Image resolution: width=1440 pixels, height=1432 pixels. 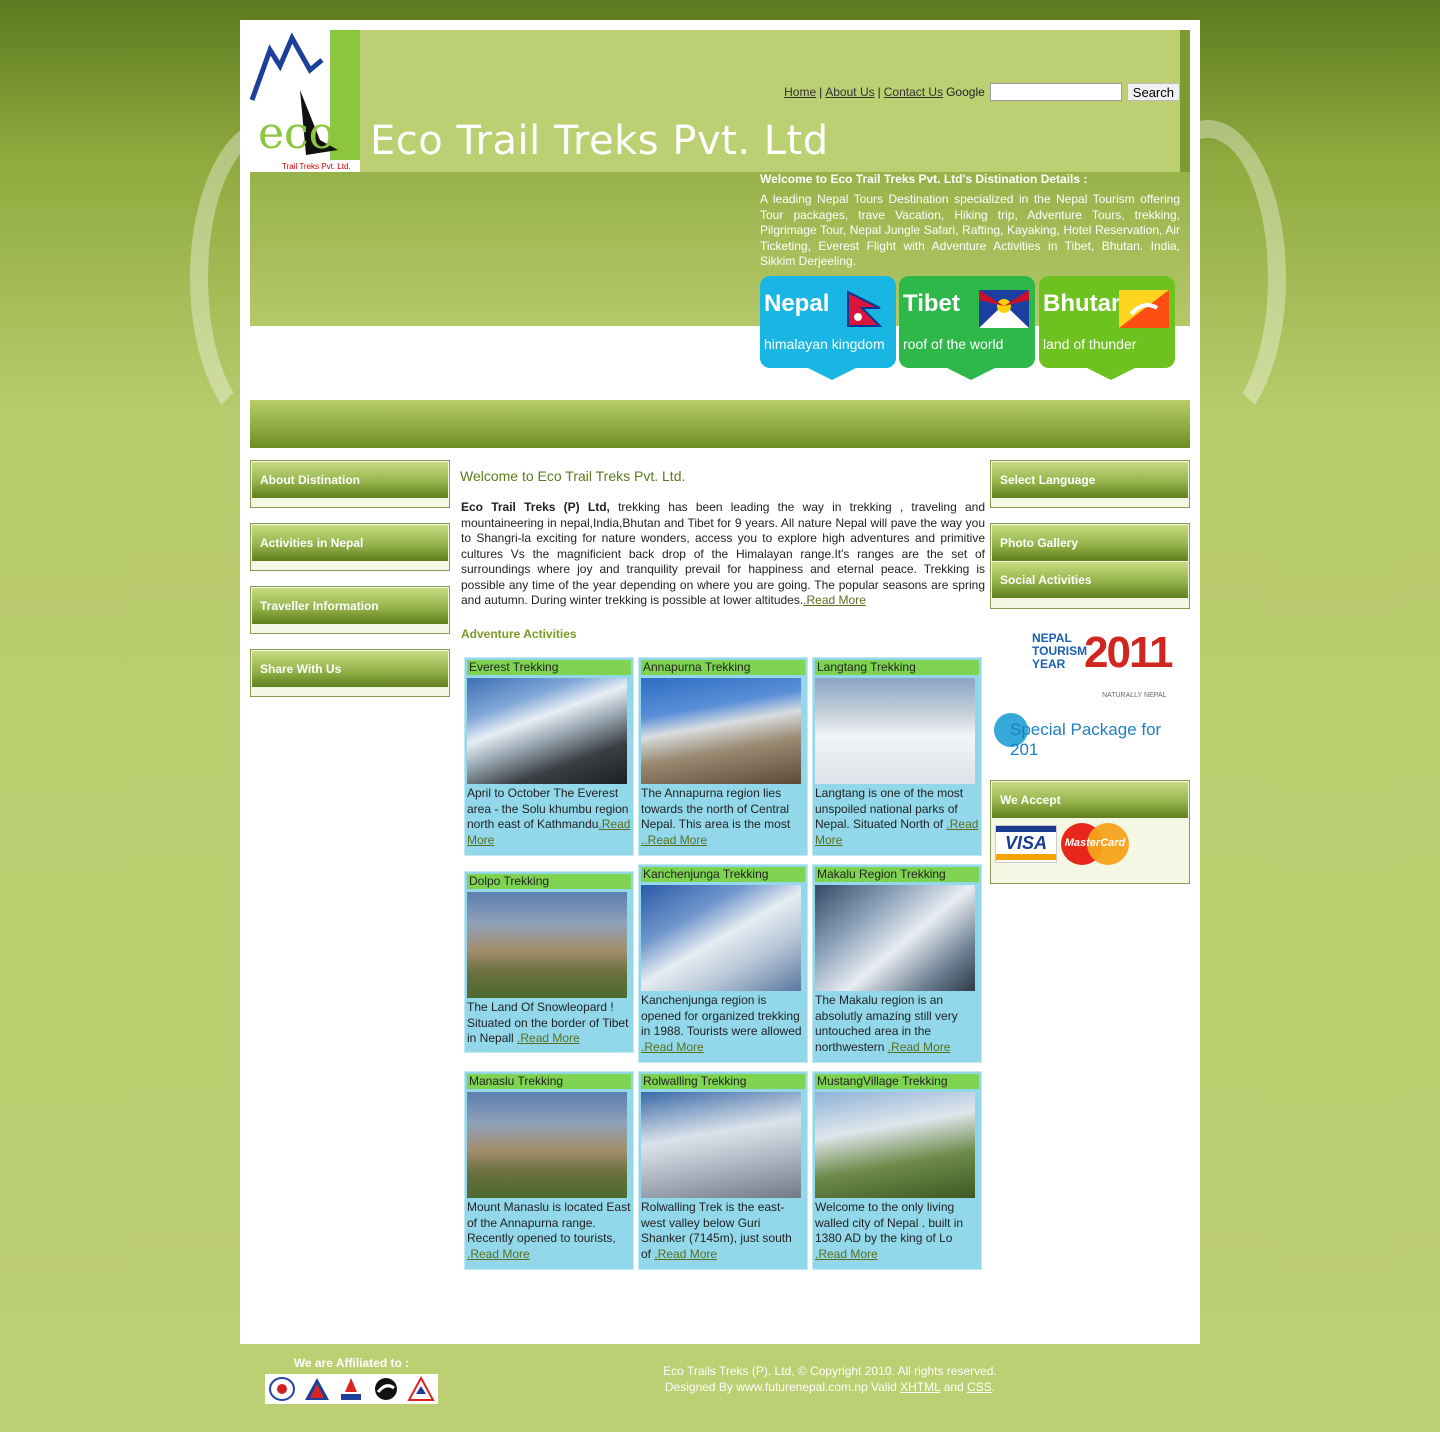 I want to click on trek-title: Everest Trekking, so click(x=549, y=667).